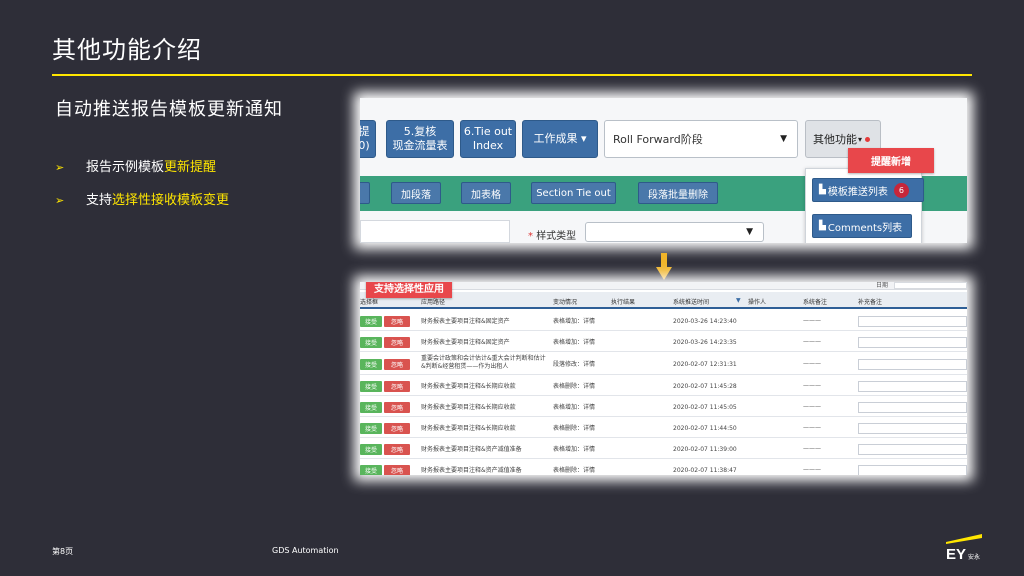 The width and height of the screenshot is (1024, 576). I want to click on caret-down-icon: ▼, so click(749, 232).